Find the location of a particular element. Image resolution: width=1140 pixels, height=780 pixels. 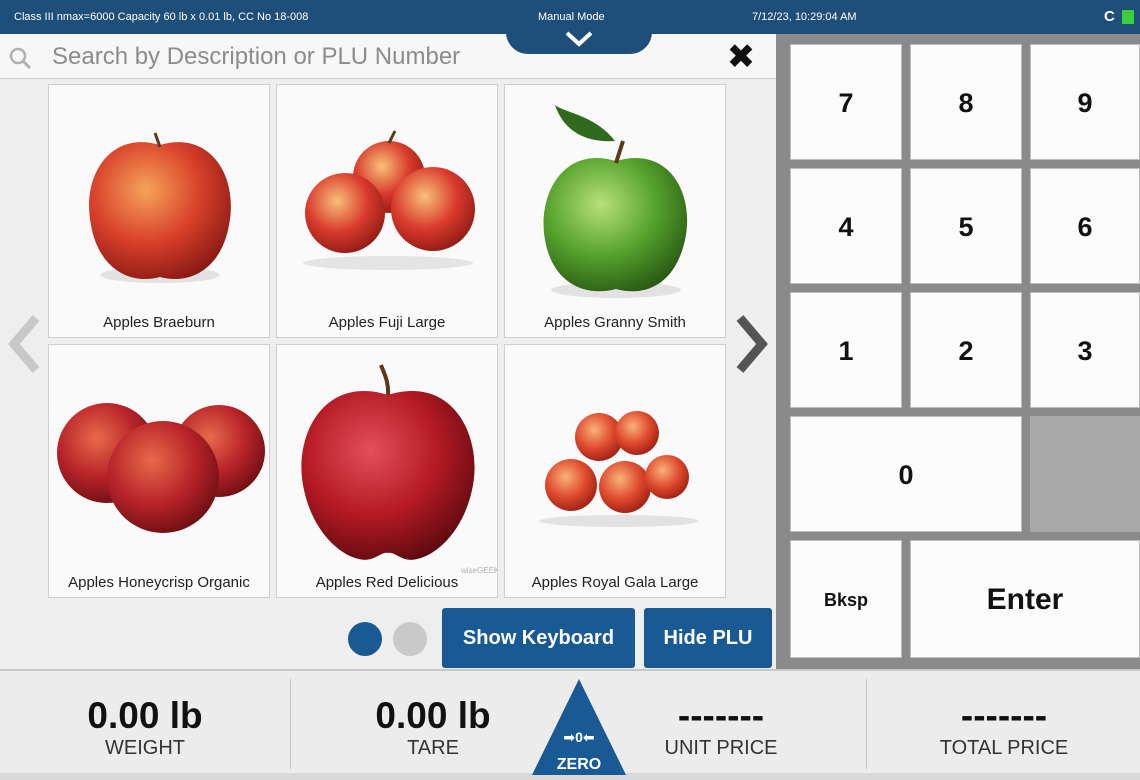

search-input is located at coordinates (287, 57).